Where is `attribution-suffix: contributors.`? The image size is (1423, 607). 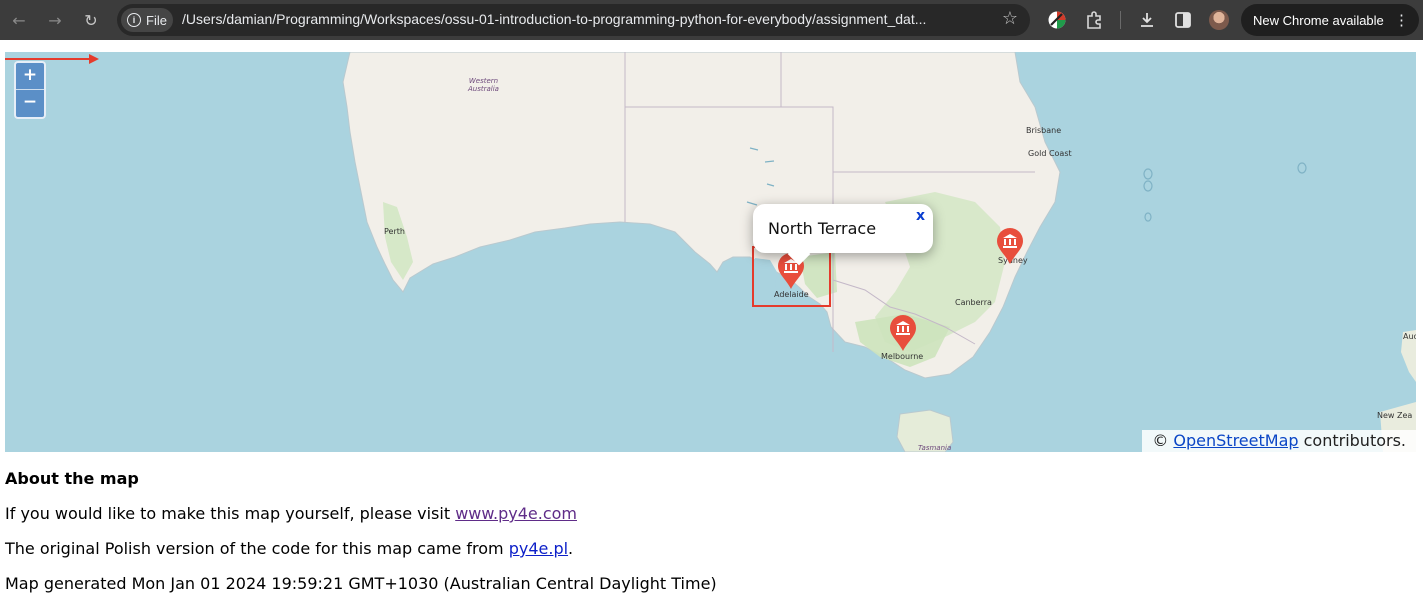
attribution-suffix: contributors. is located at coordinates (1352, 440).